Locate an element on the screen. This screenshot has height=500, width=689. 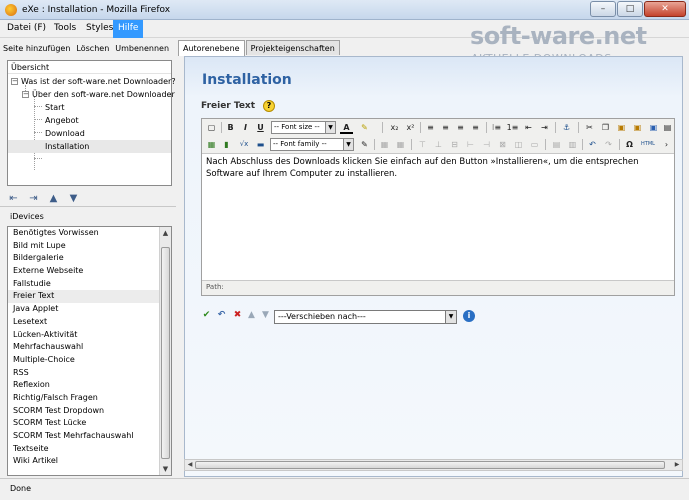
demote-icon: ⇥ is located at coordinates (33, 198).